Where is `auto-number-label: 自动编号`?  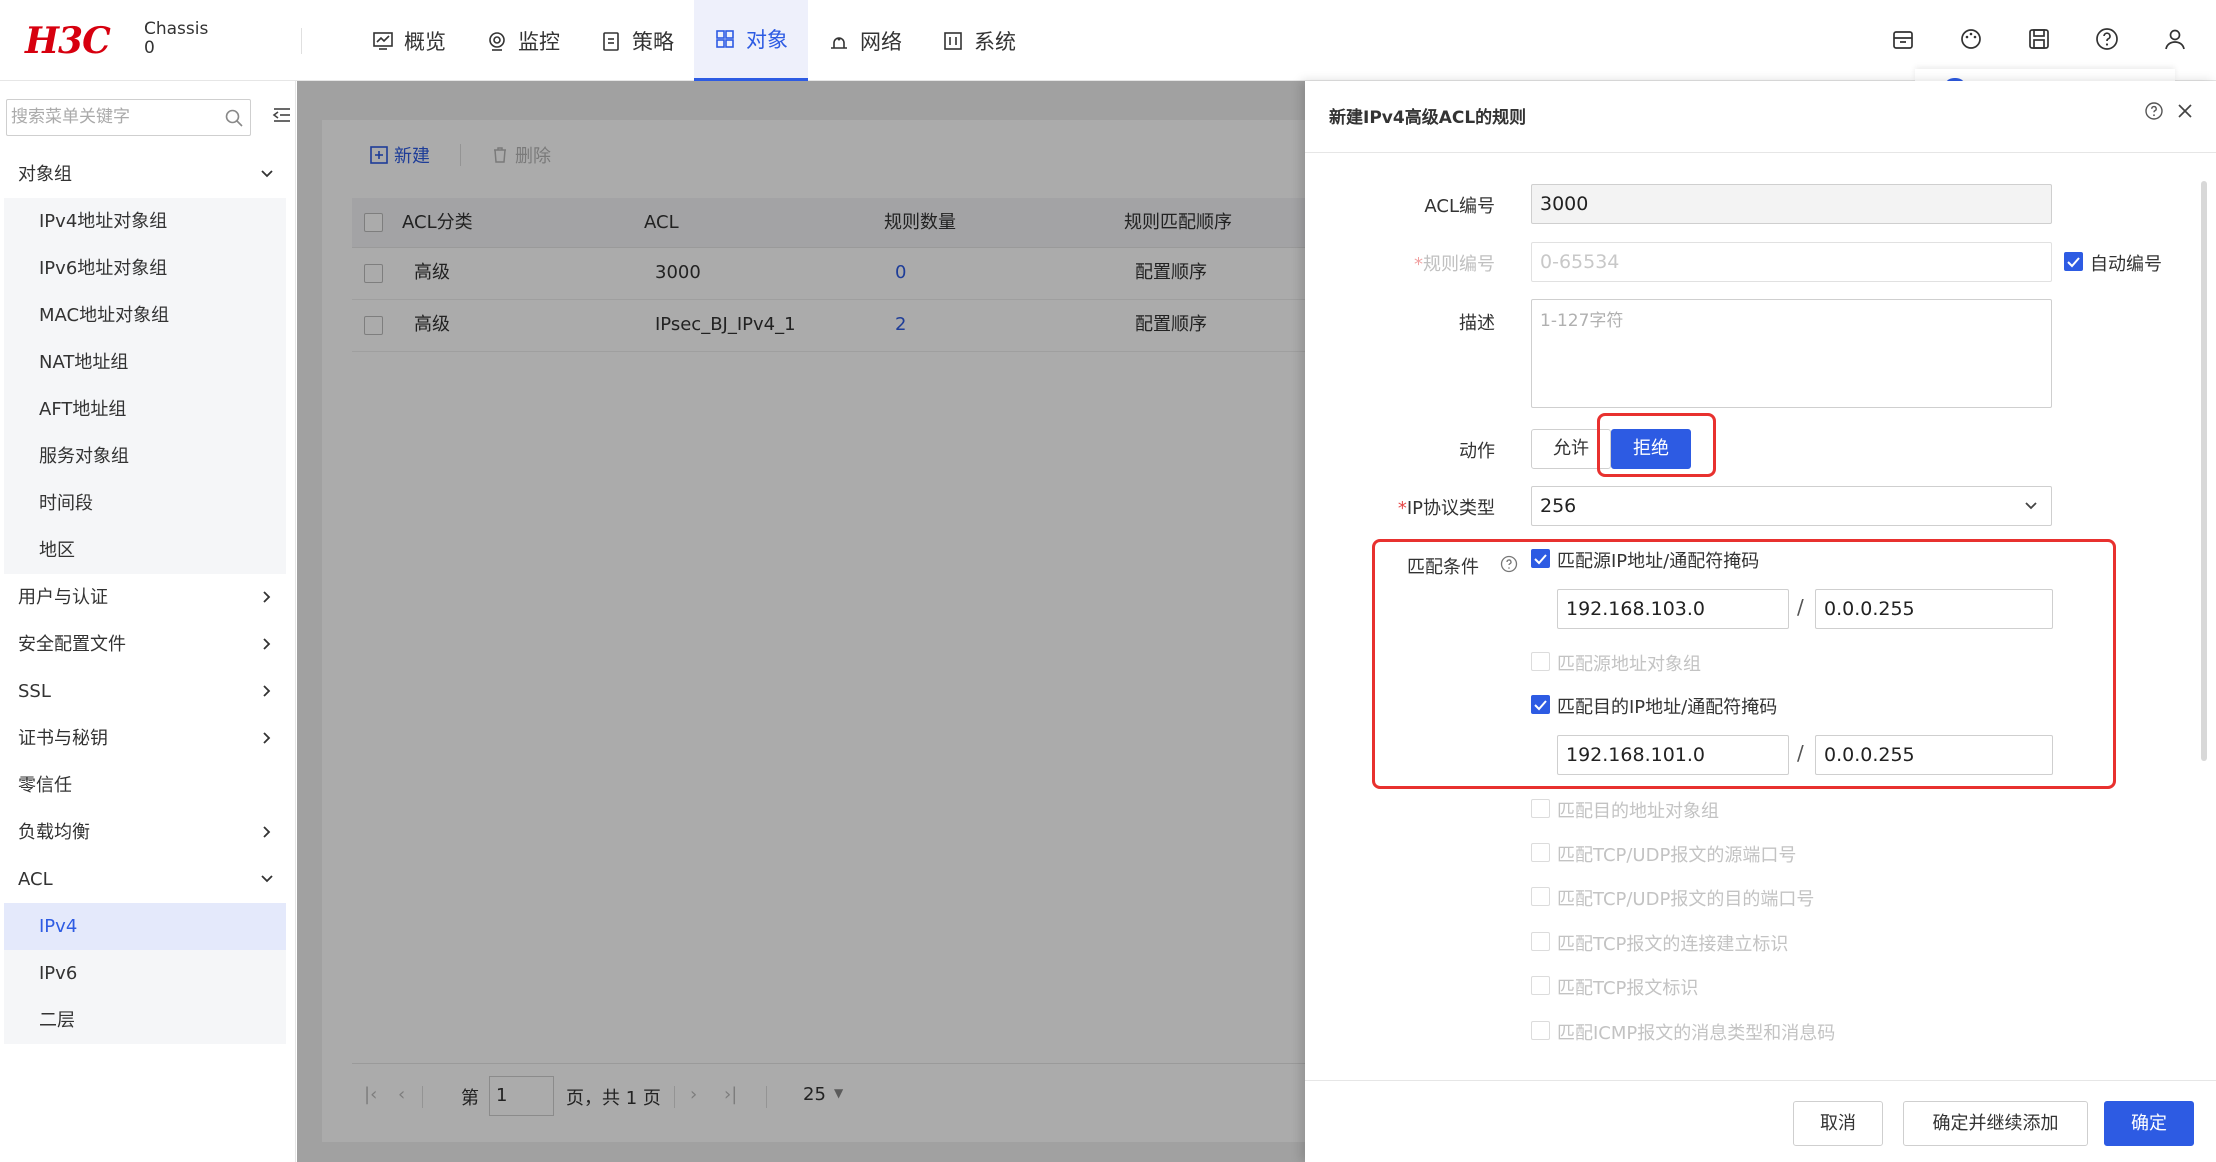
auto-number-label: 自动编号 is located at coordinates (2126, 264).